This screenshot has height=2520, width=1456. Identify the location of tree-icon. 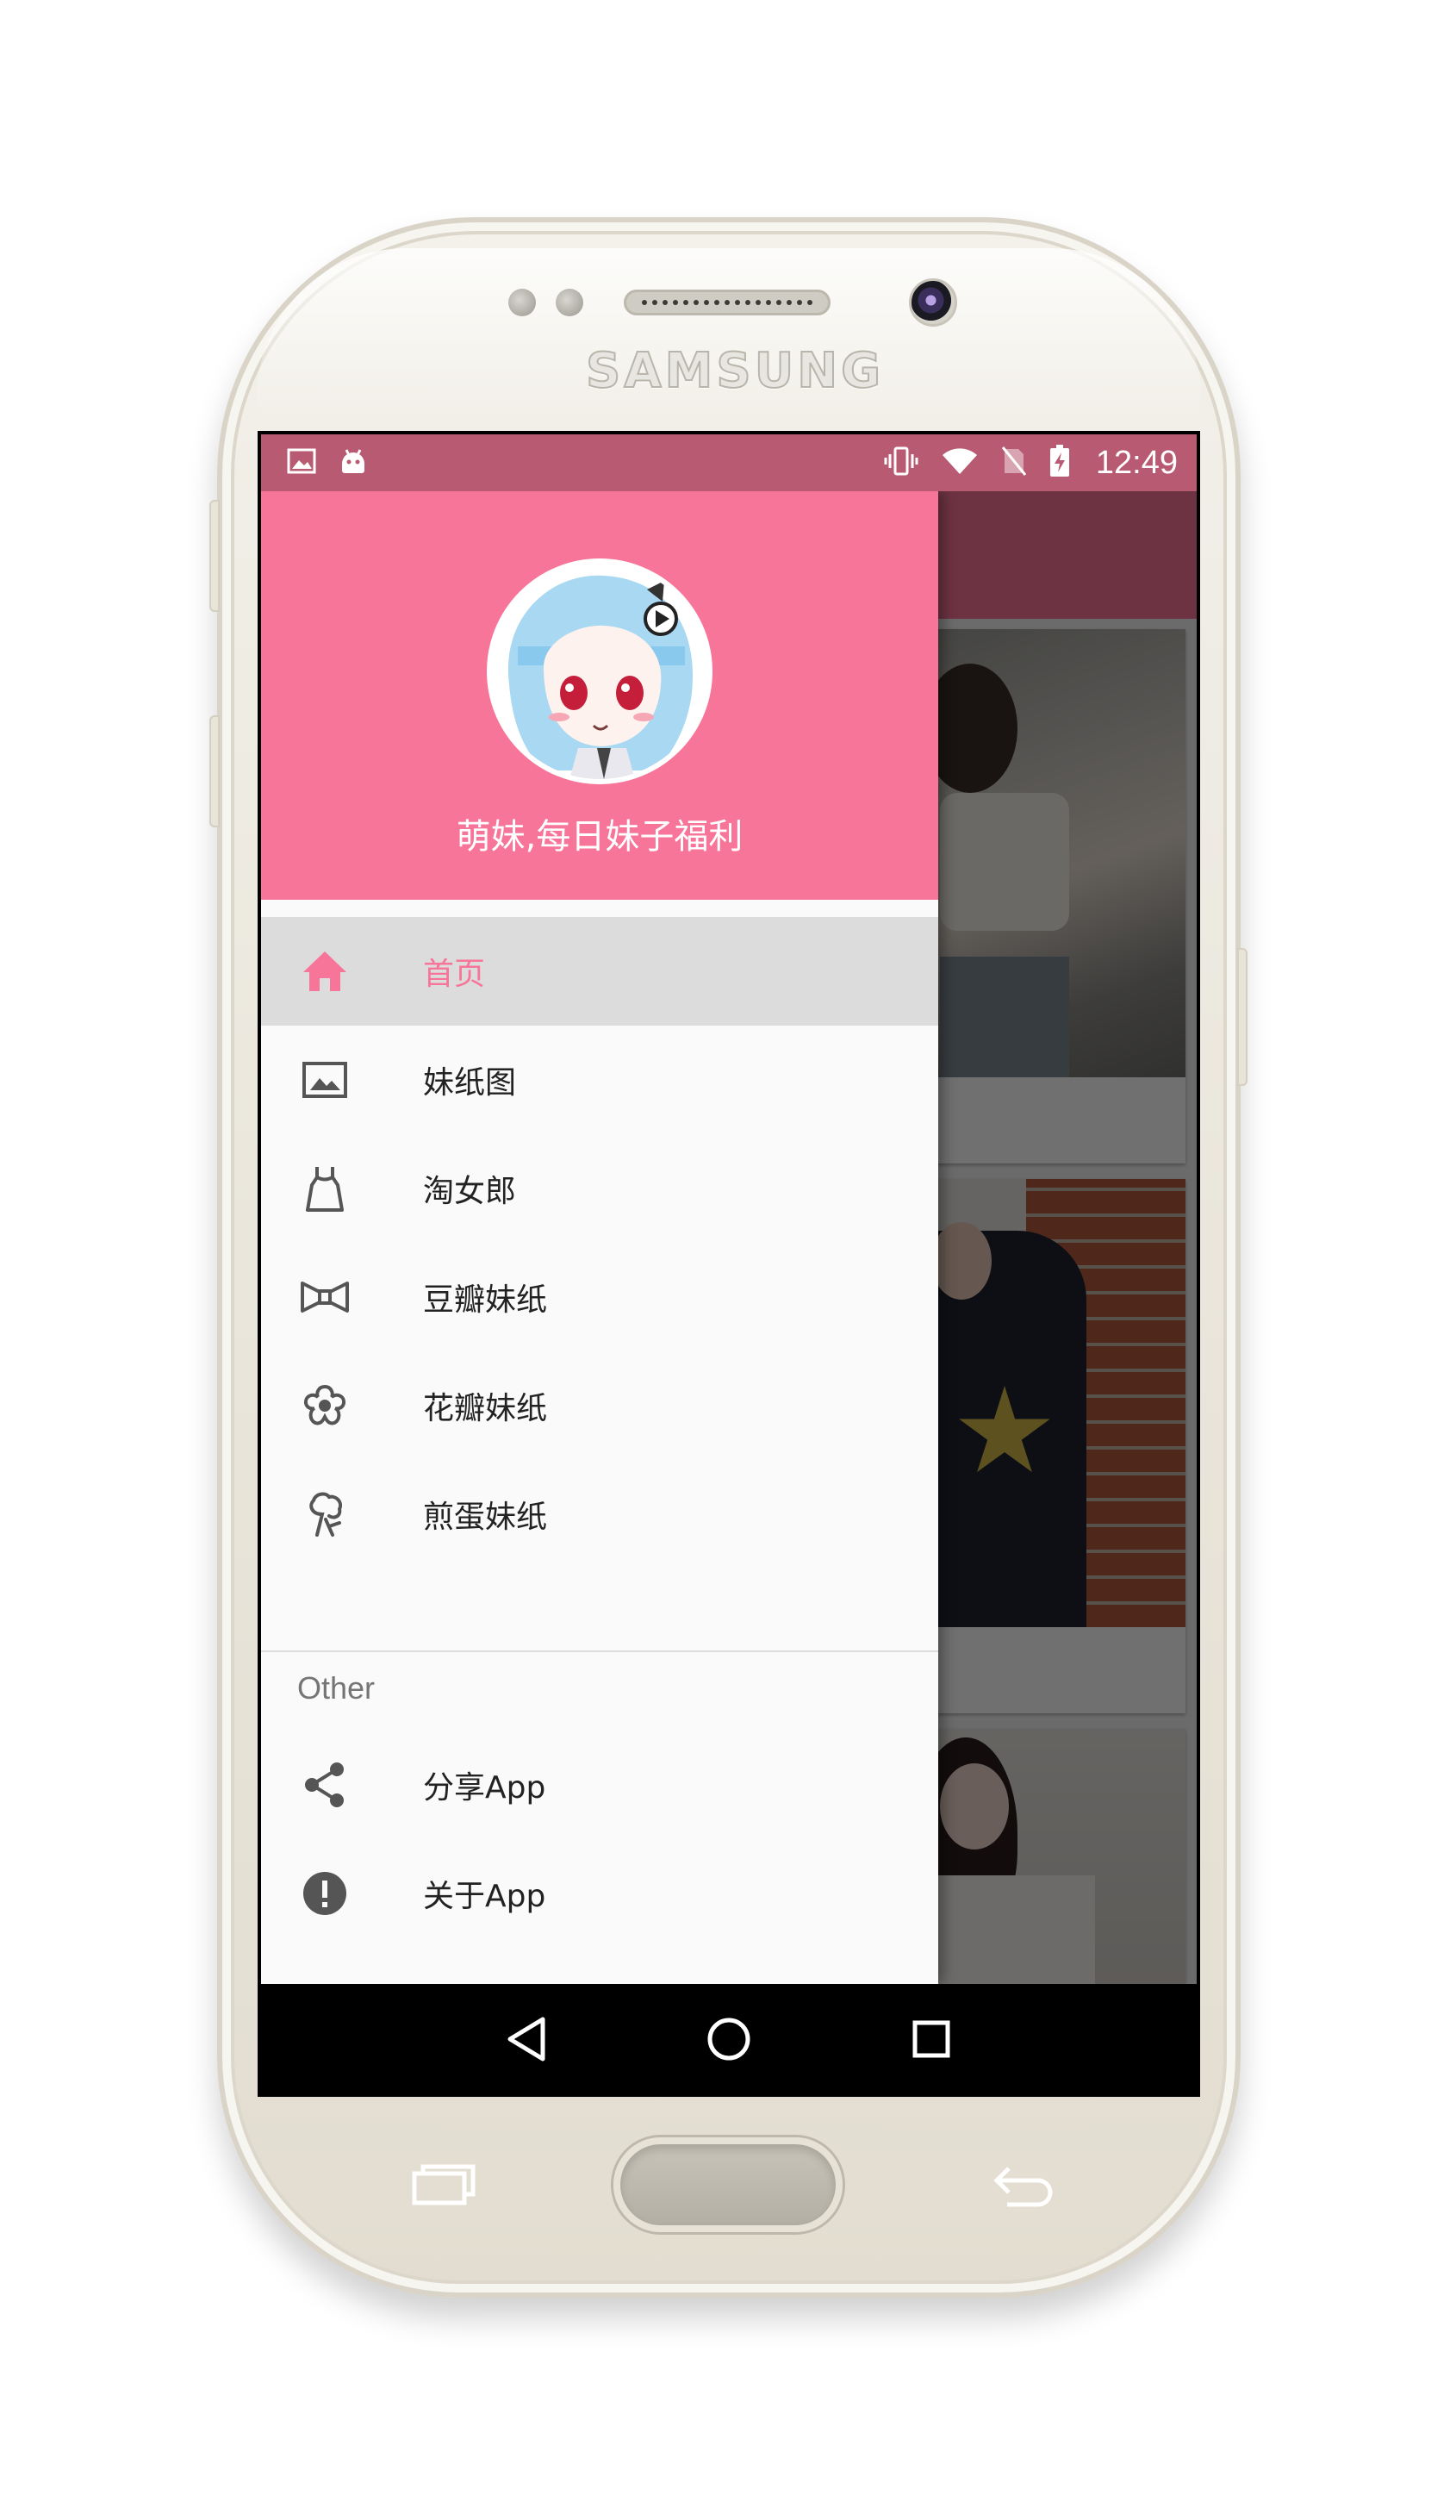
(324, 1515).